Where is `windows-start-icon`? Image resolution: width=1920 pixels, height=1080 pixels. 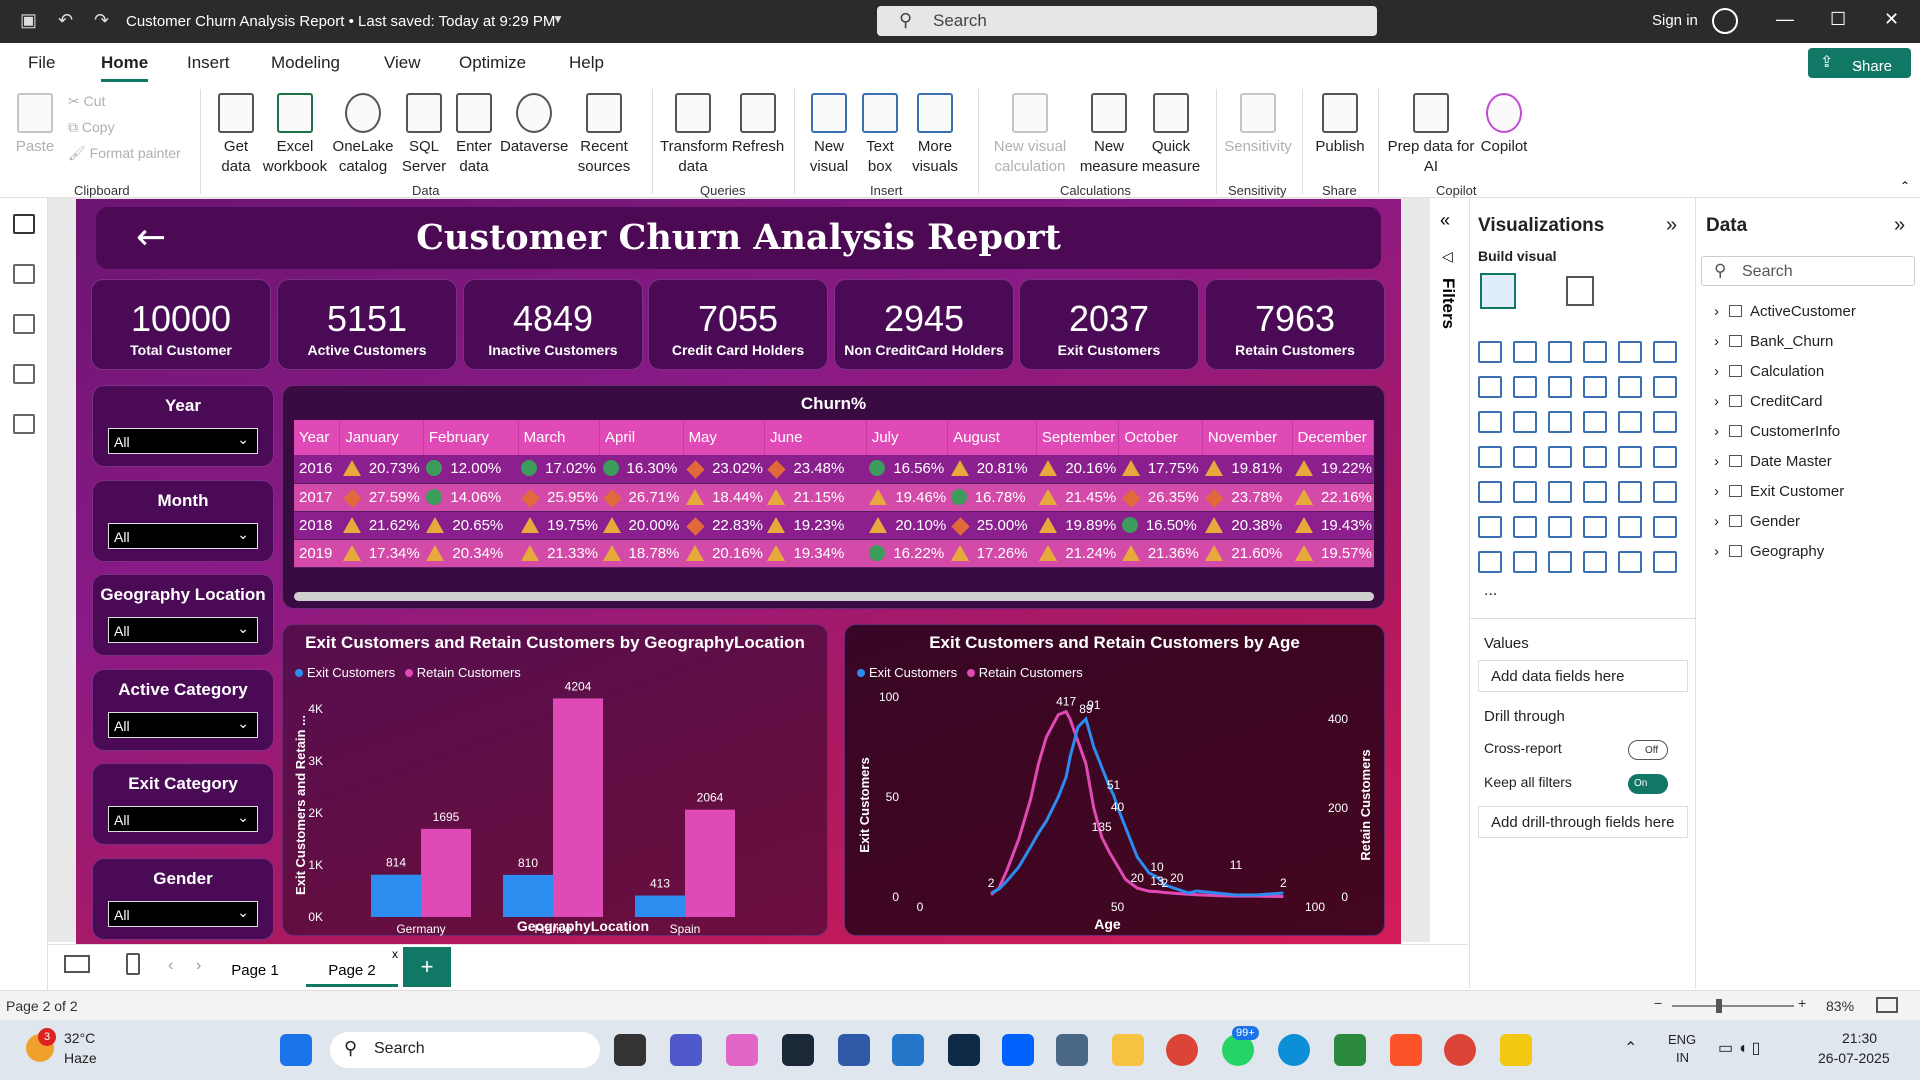
windows-start-icon is located at coordinates (296, 1050).